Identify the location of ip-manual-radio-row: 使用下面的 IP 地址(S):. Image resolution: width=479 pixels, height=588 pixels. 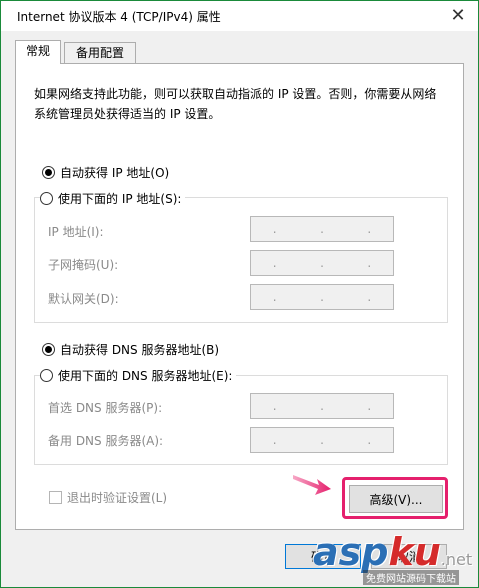
(113, 198).